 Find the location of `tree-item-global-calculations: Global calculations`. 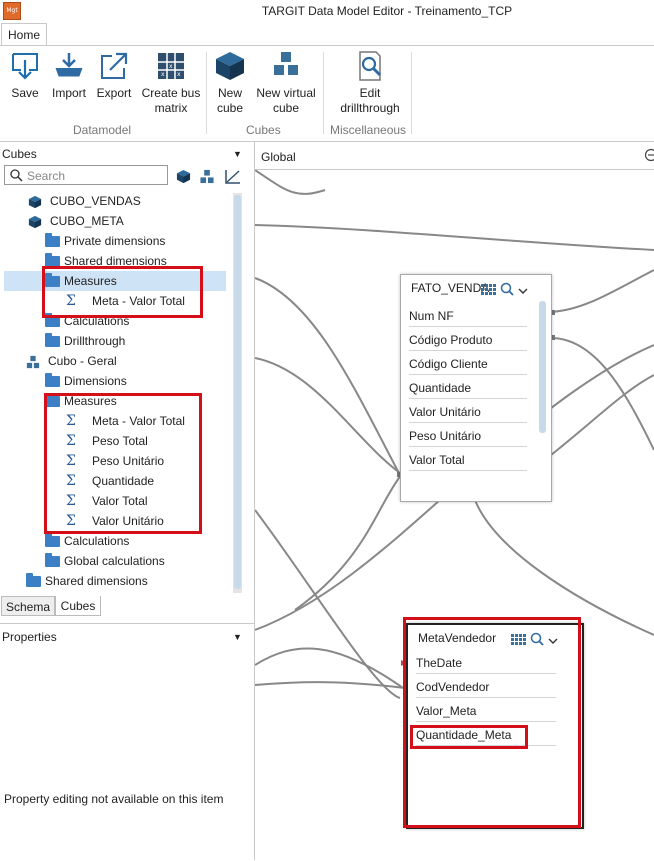

tree-item-global-calculations: Global calculations is located at coordinates (105, 561).